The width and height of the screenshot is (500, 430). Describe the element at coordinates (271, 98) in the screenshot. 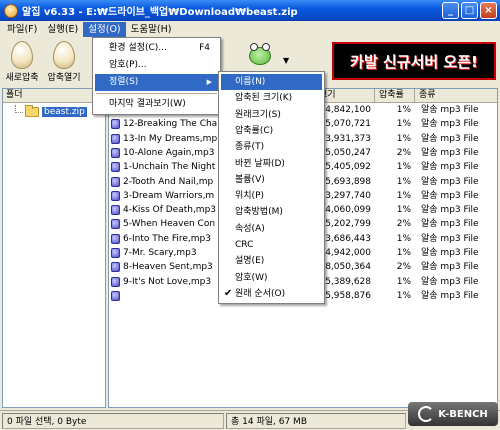

I see `sort-item: 압축된 크기(K)` at that location.